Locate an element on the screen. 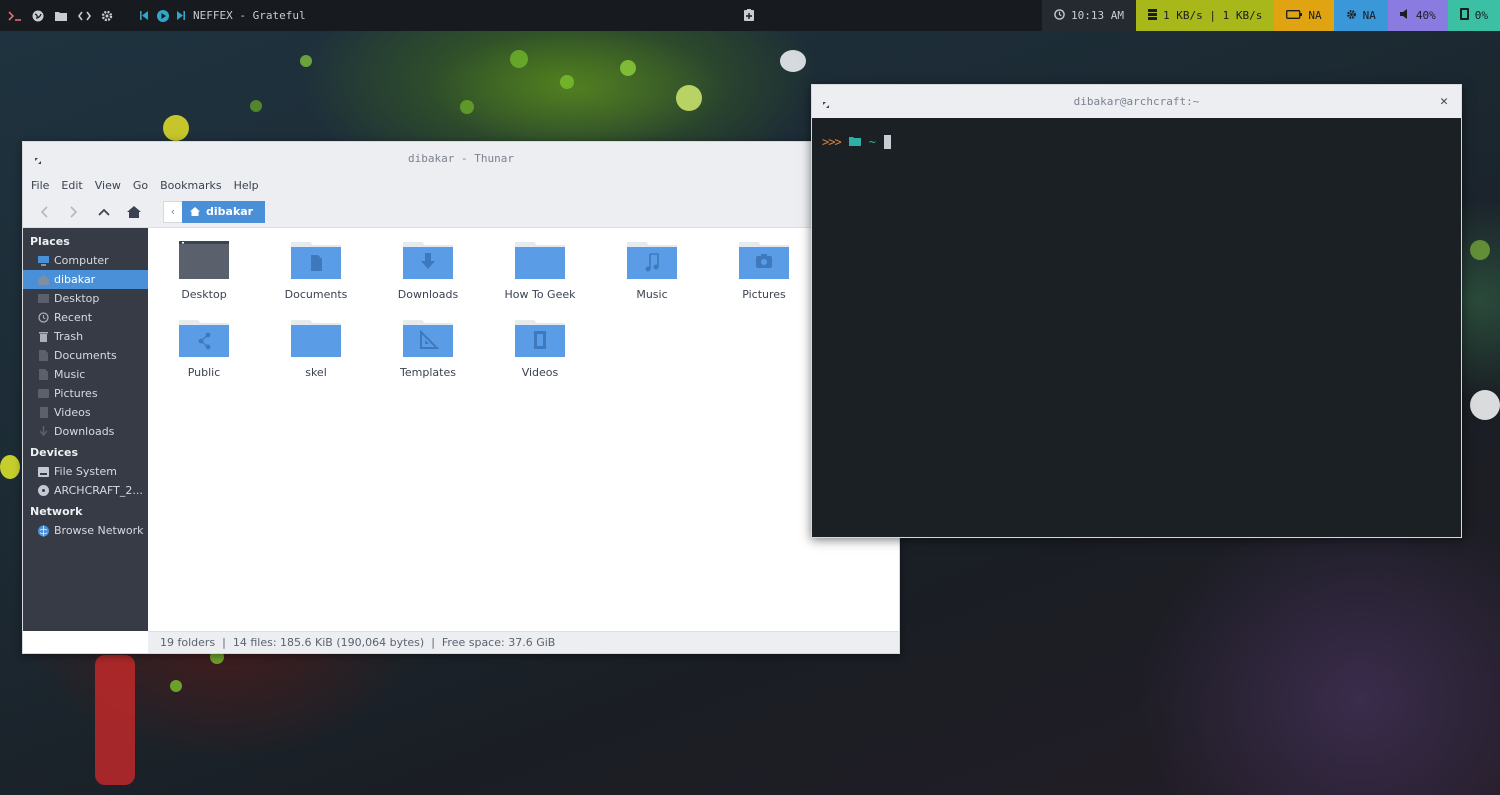 The image size is (1500, 795). file-item-skel: skel is located at coordinates (316, 357).